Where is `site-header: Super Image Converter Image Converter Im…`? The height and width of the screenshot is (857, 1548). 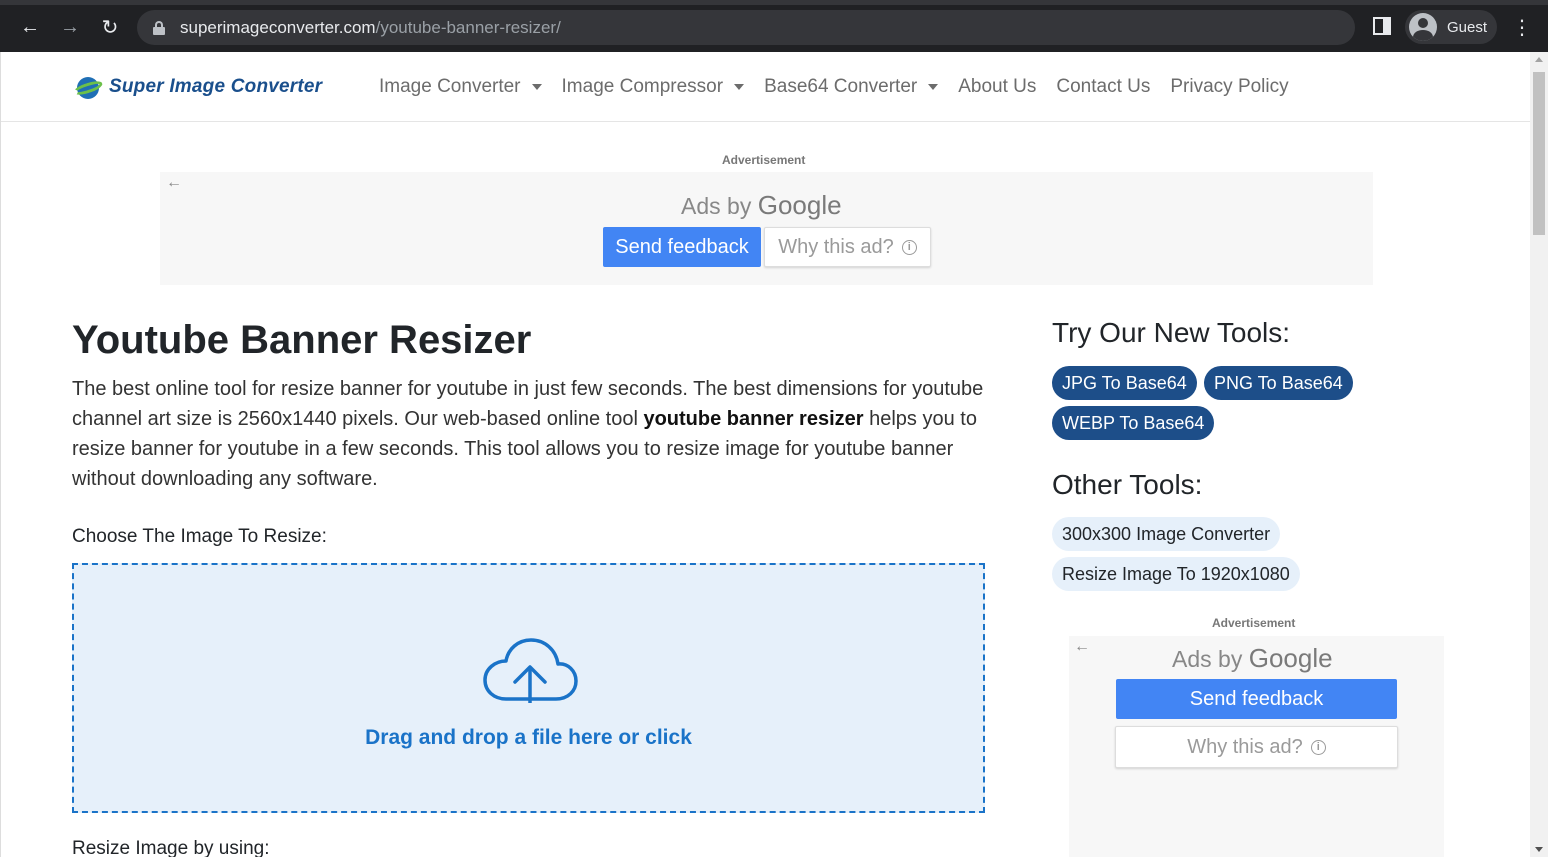
site-header: Super Image Converter Image Converter Im… is located at coordinates (765, 87).